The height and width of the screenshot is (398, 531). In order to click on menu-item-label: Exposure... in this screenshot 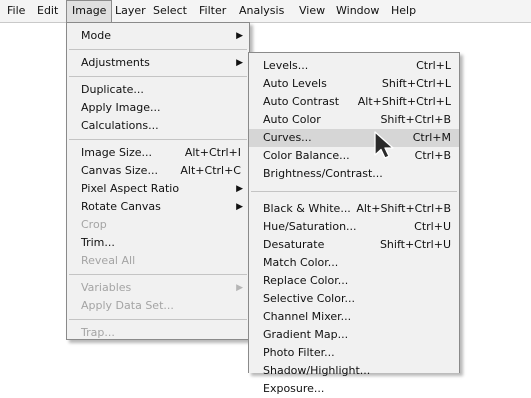, I will do `click(294, 388)`.